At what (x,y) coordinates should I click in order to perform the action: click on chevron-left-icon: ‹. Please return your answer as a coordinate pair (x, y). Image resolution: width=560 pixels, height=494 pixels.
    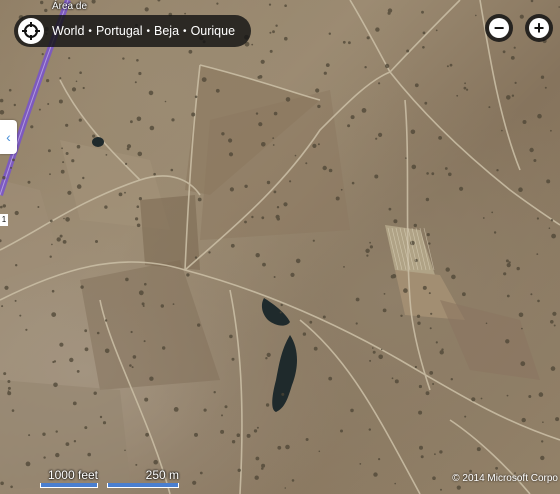
    Looking at the image, I should click on (8, 137).